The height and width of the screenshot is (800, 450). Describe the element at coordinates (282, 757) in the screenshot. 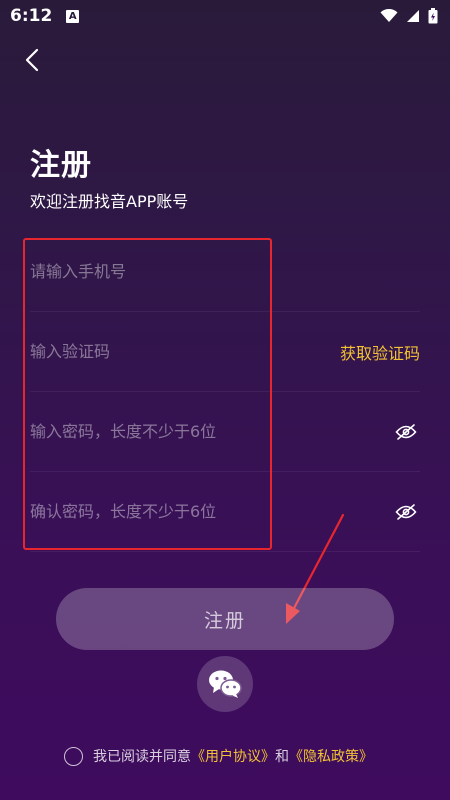

I see `agreement-conjunction: 和` at that location.